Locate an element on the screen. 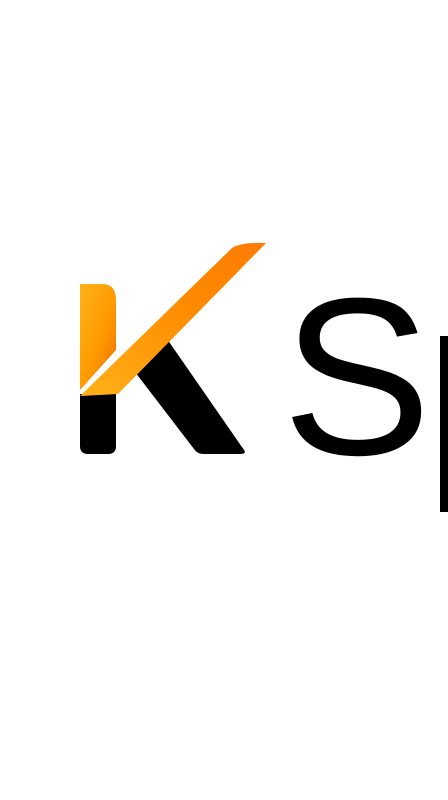  k-stem-black-shape is located at coordinates (98, 424).